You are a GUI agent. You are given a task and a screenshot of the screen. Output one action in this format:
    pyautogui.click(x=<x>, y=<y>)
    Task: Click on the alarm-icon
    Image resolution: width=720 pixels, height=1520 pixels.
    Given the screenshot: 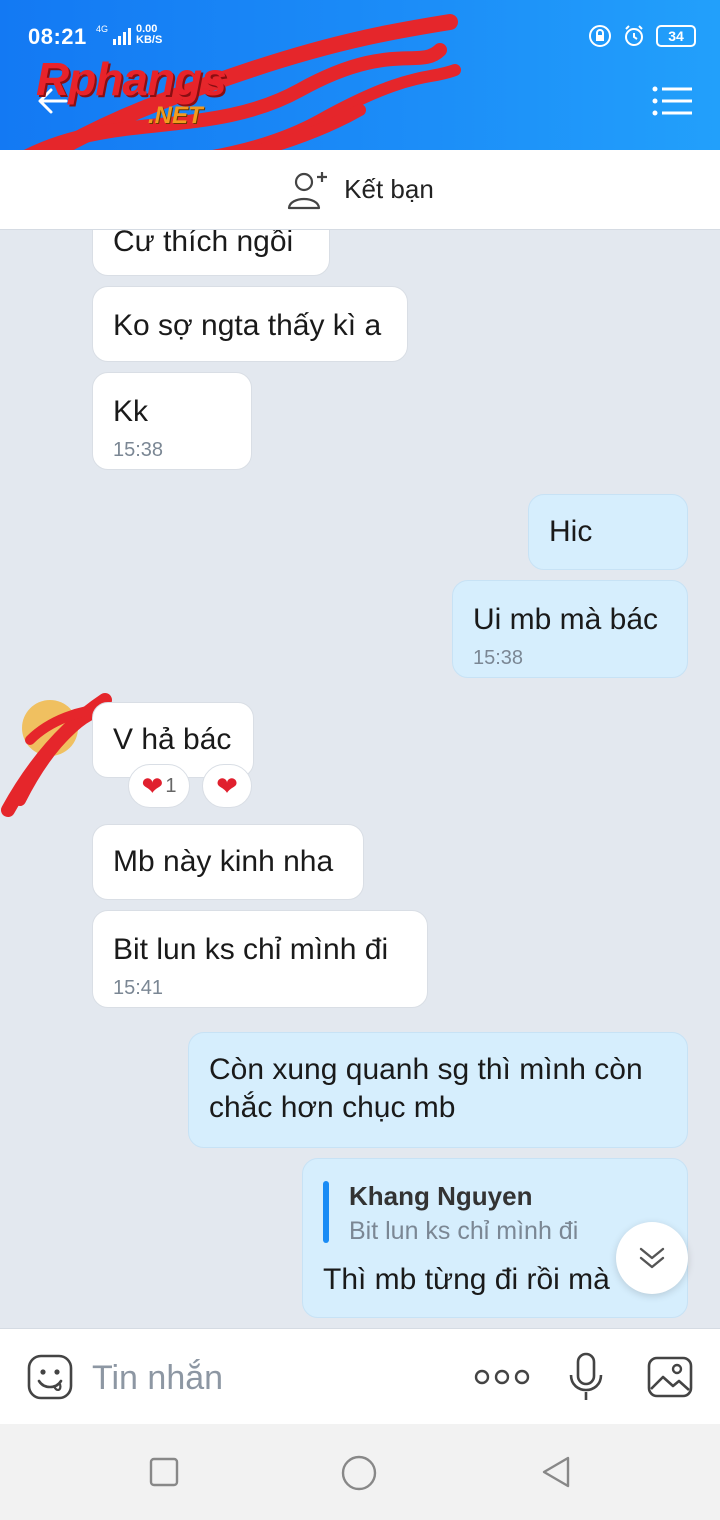 What is the action you would take?
    pyautogui.click(x=634, y=35)
    